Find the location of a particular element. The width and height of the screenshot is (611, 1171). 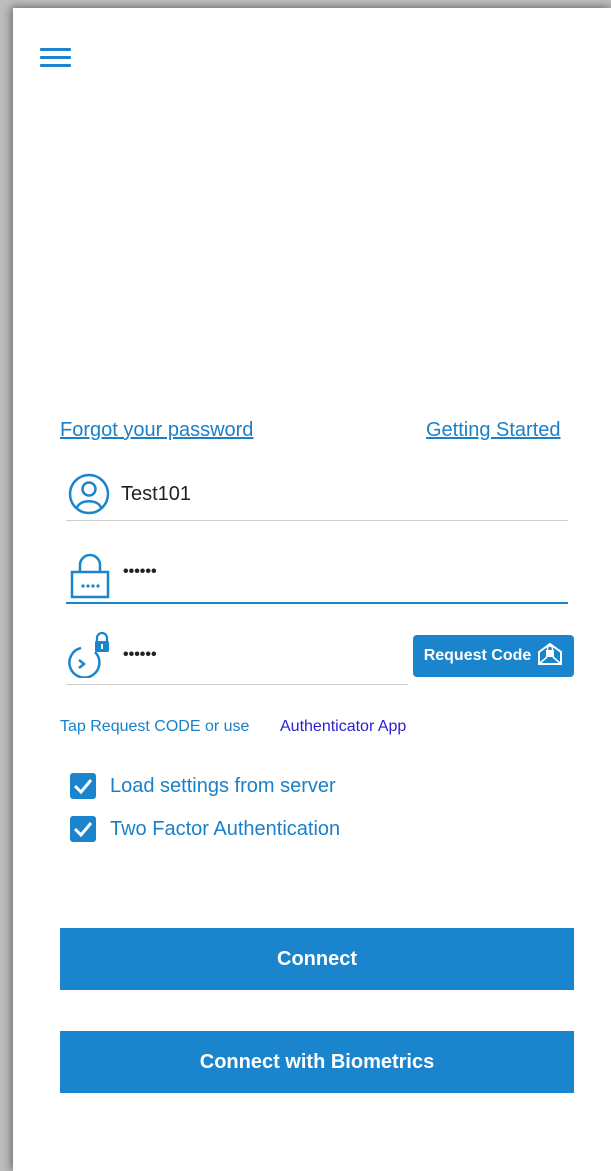

connect-biometrics-label: Connect with Biometrics is located at coordinates (317, 1061).